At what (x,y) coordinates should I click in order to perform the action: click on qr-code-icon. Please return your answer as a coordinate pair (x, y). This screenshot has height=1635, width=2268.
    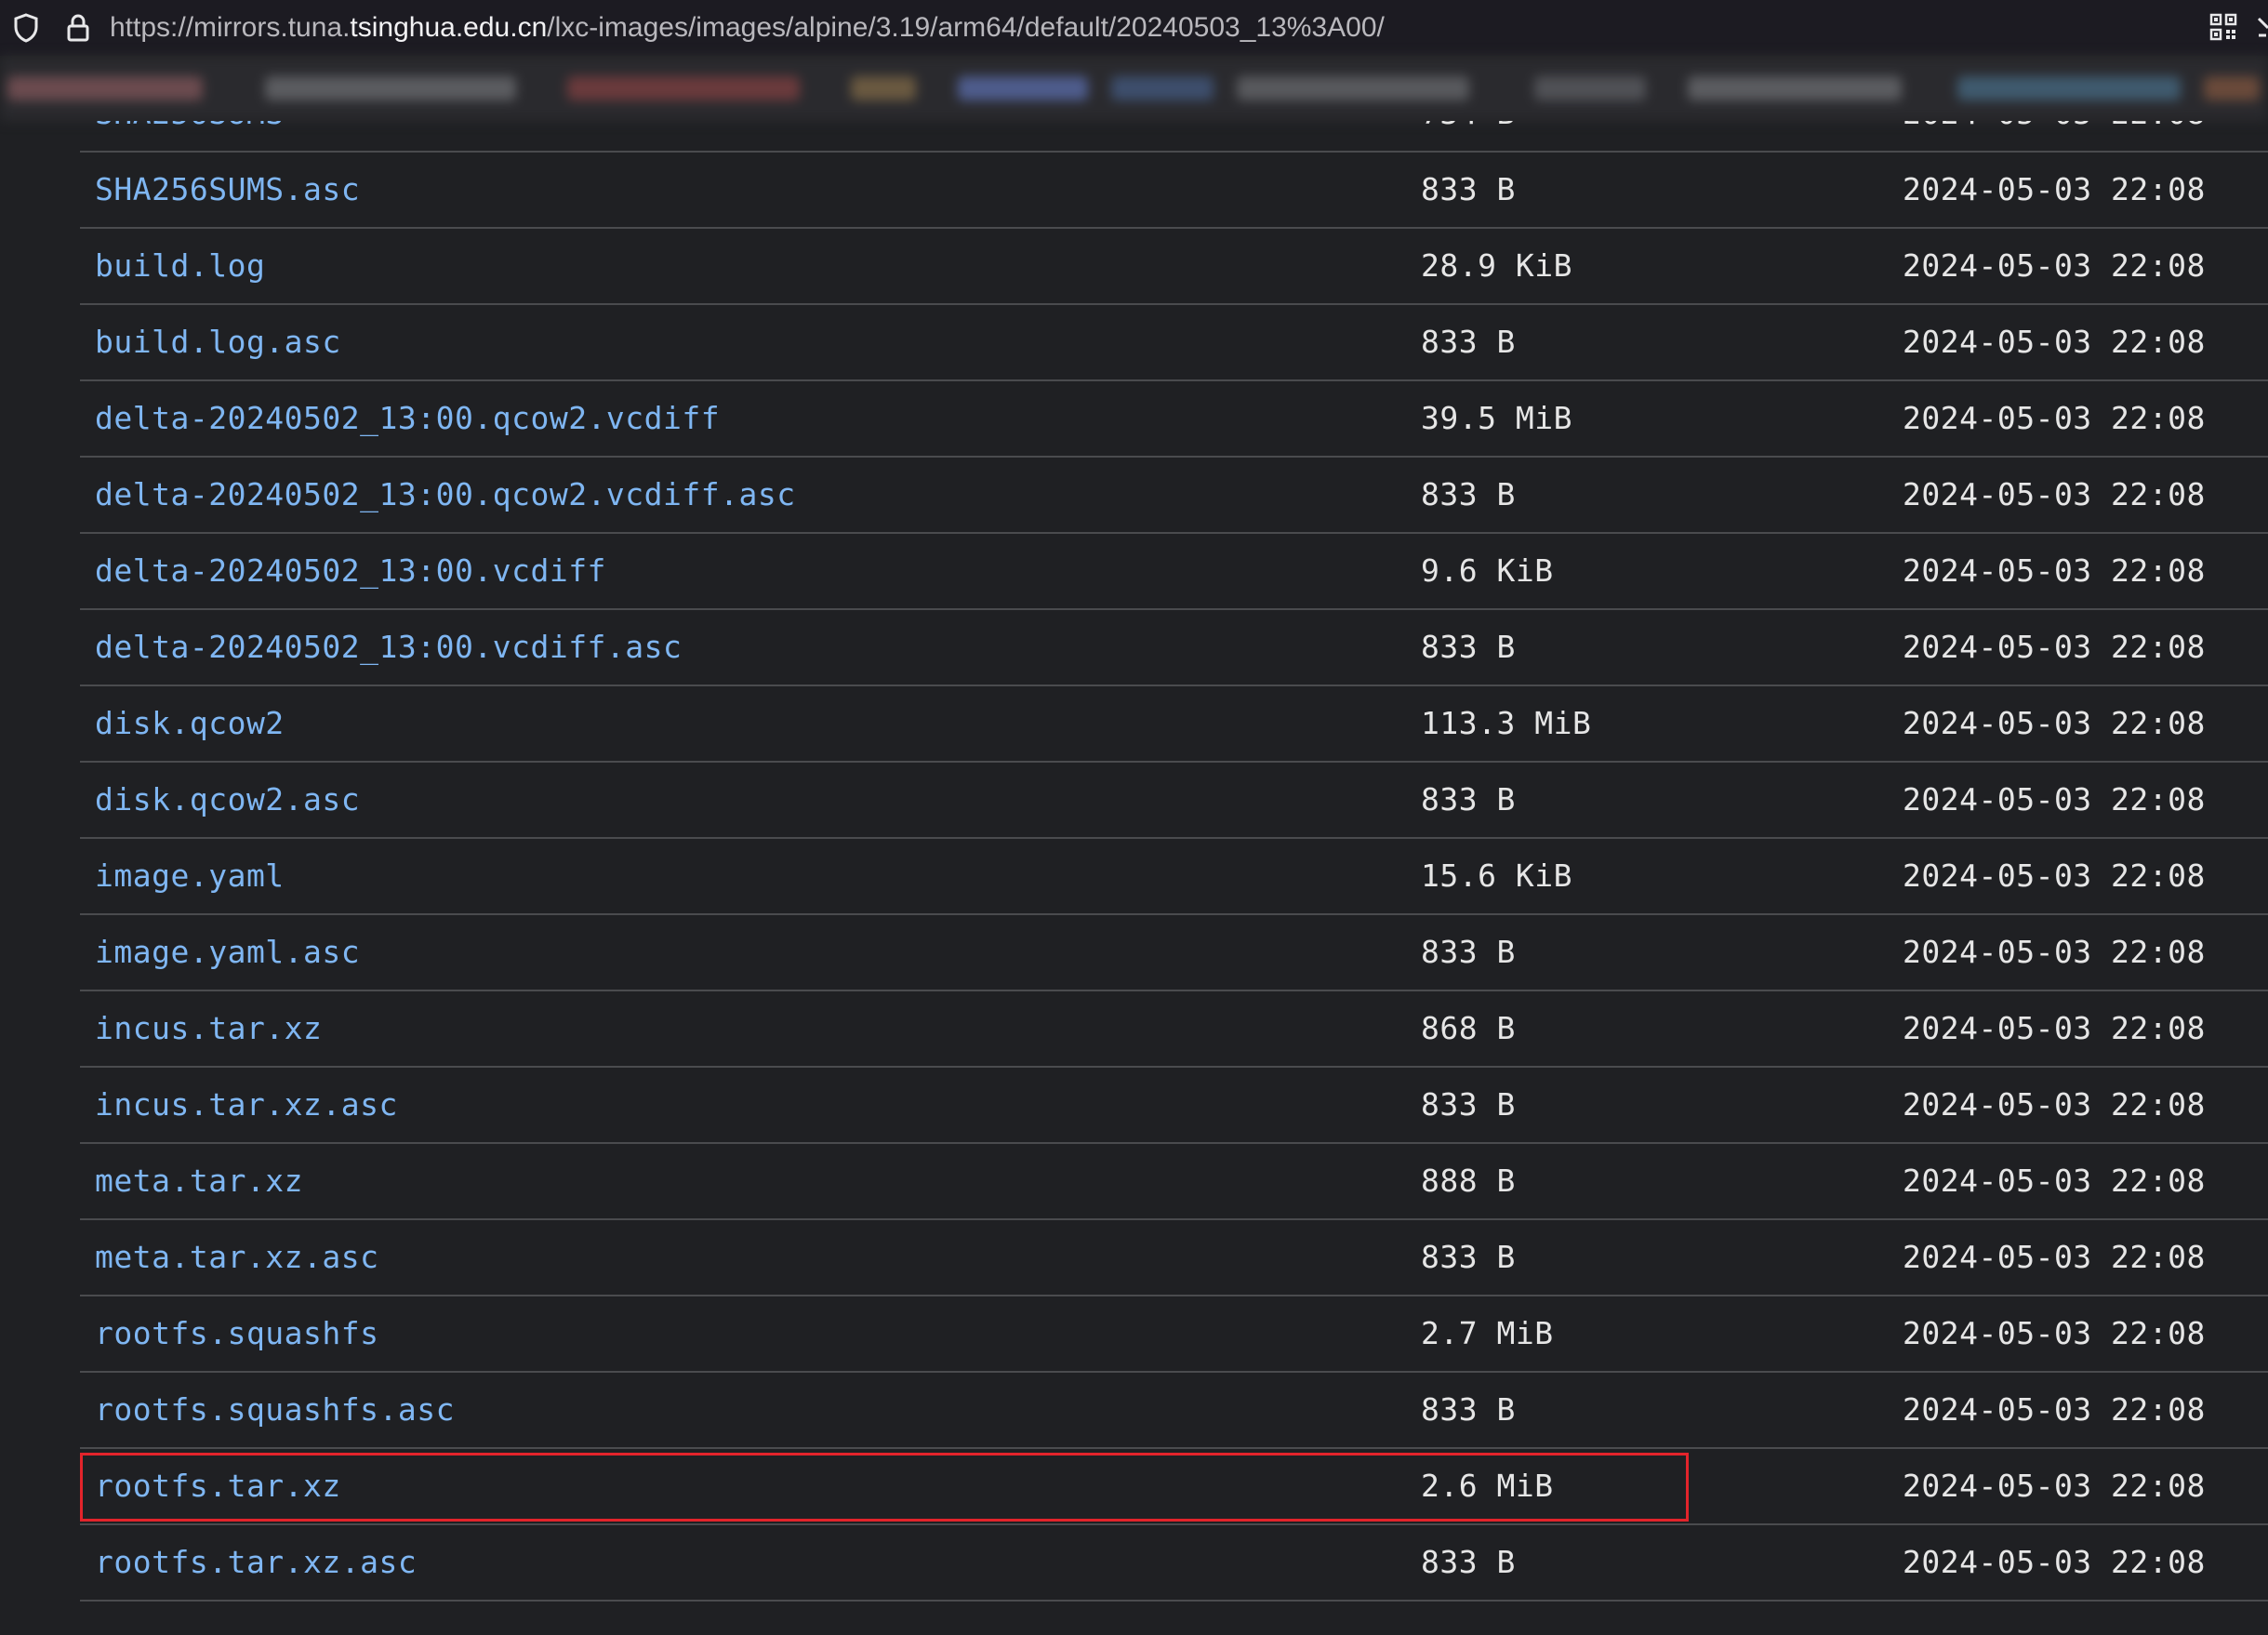
    Looking at the image, I should click on (2223, 27).